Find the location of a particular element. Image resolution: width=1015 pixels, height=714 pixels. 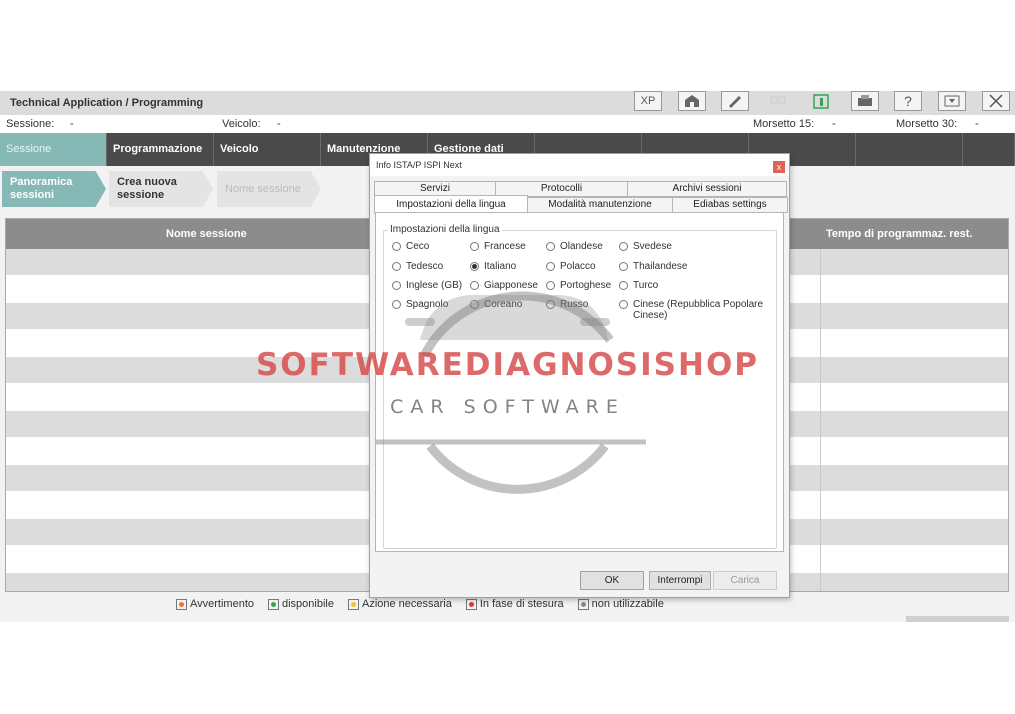

language-radio: Polacco is located at coordinates (571, 266).